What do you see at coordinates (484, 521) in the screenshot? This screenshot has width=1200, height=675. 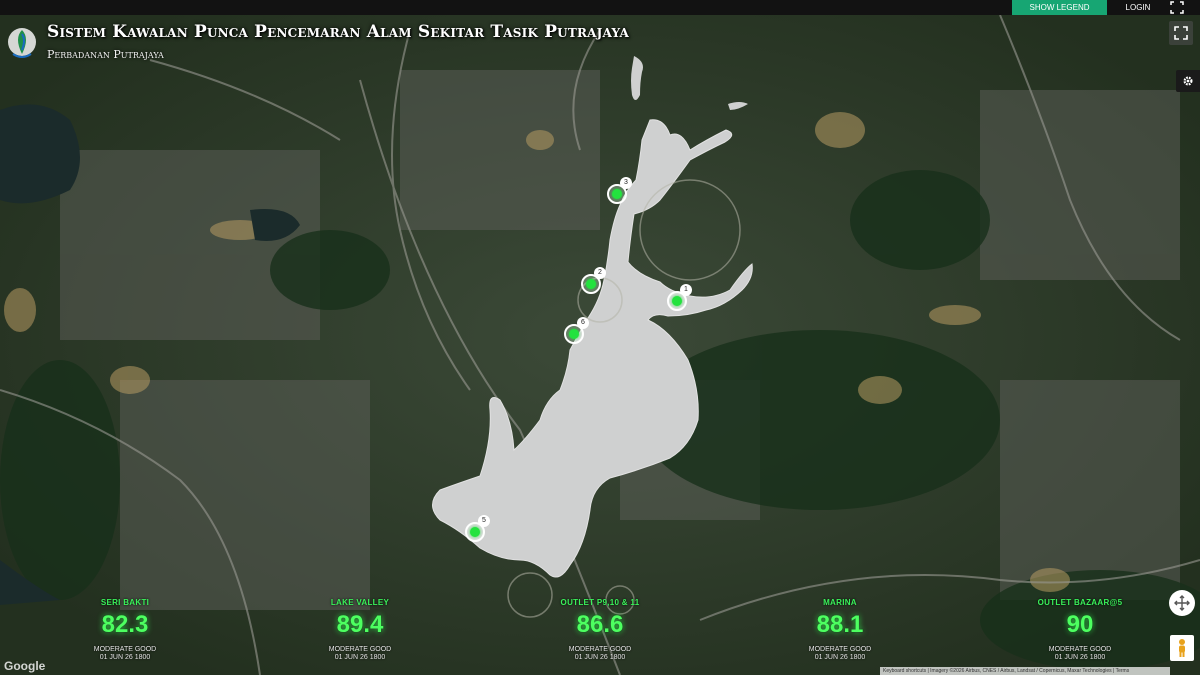 I see `marker-number: 5` at bounding box center [484, 521].